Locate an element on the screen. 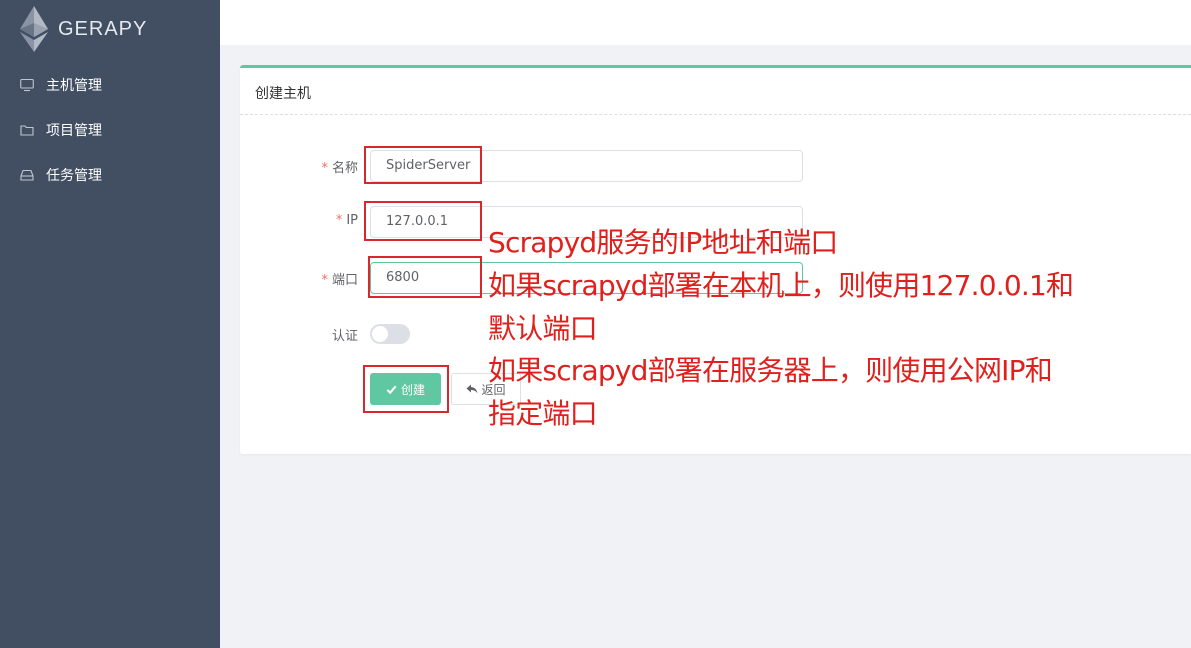 This screenshot has width=1191, height=648. sidebar-item-hosts: 主机管理 is located at coordinates (110, 85).